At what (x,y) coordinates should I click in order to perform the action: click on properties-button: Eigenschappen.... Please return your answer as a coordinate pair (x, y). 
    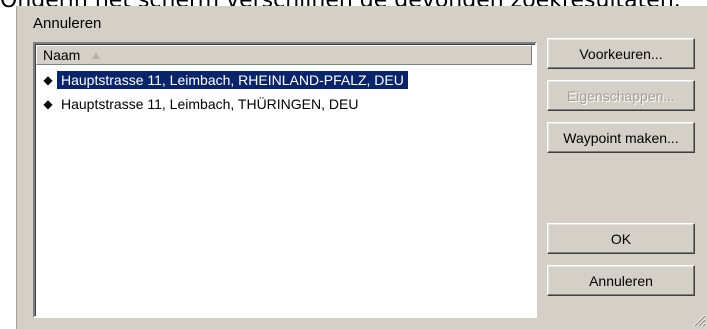
    Looking at the image, I should click on (621, 95).